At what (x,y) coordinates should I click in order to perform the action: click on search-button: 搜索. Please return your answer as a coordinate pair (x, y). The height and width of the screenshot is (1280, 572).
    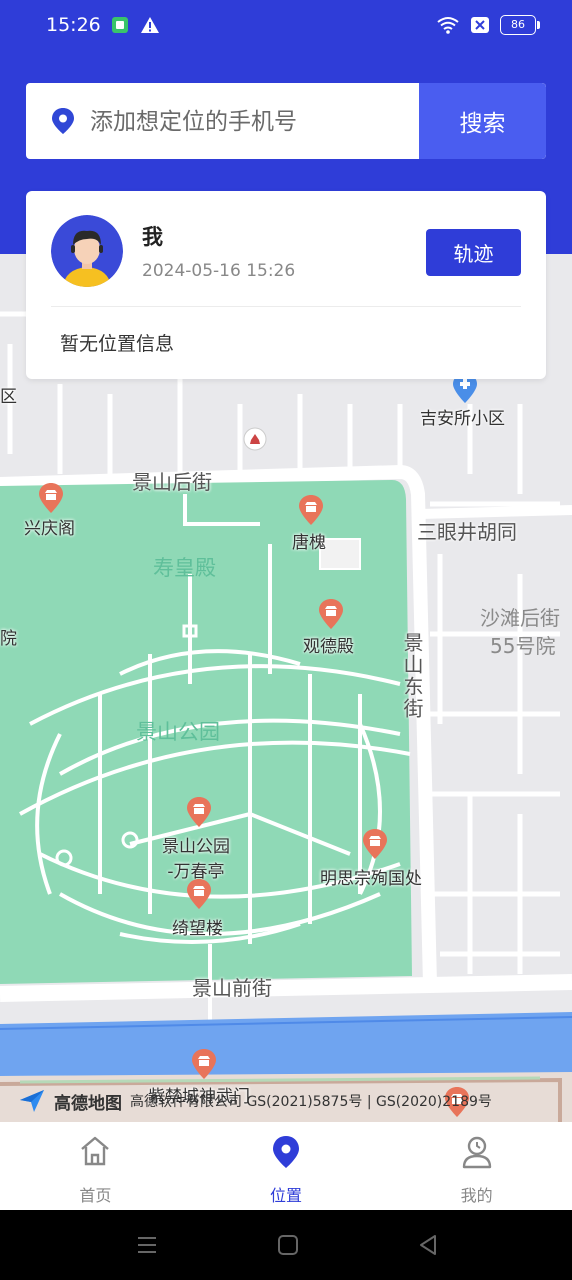
    Looking at the image, I should click on (482, 121).